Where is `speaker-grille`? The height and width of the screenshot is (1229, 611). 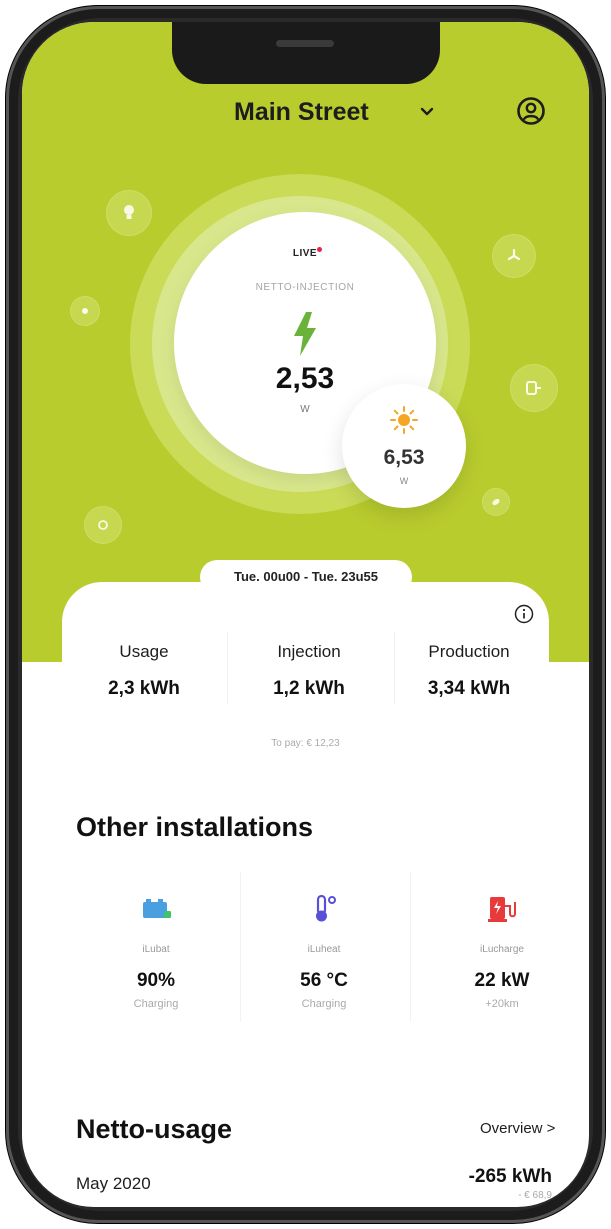
speaker-grille is located at coordinates (305, 43).